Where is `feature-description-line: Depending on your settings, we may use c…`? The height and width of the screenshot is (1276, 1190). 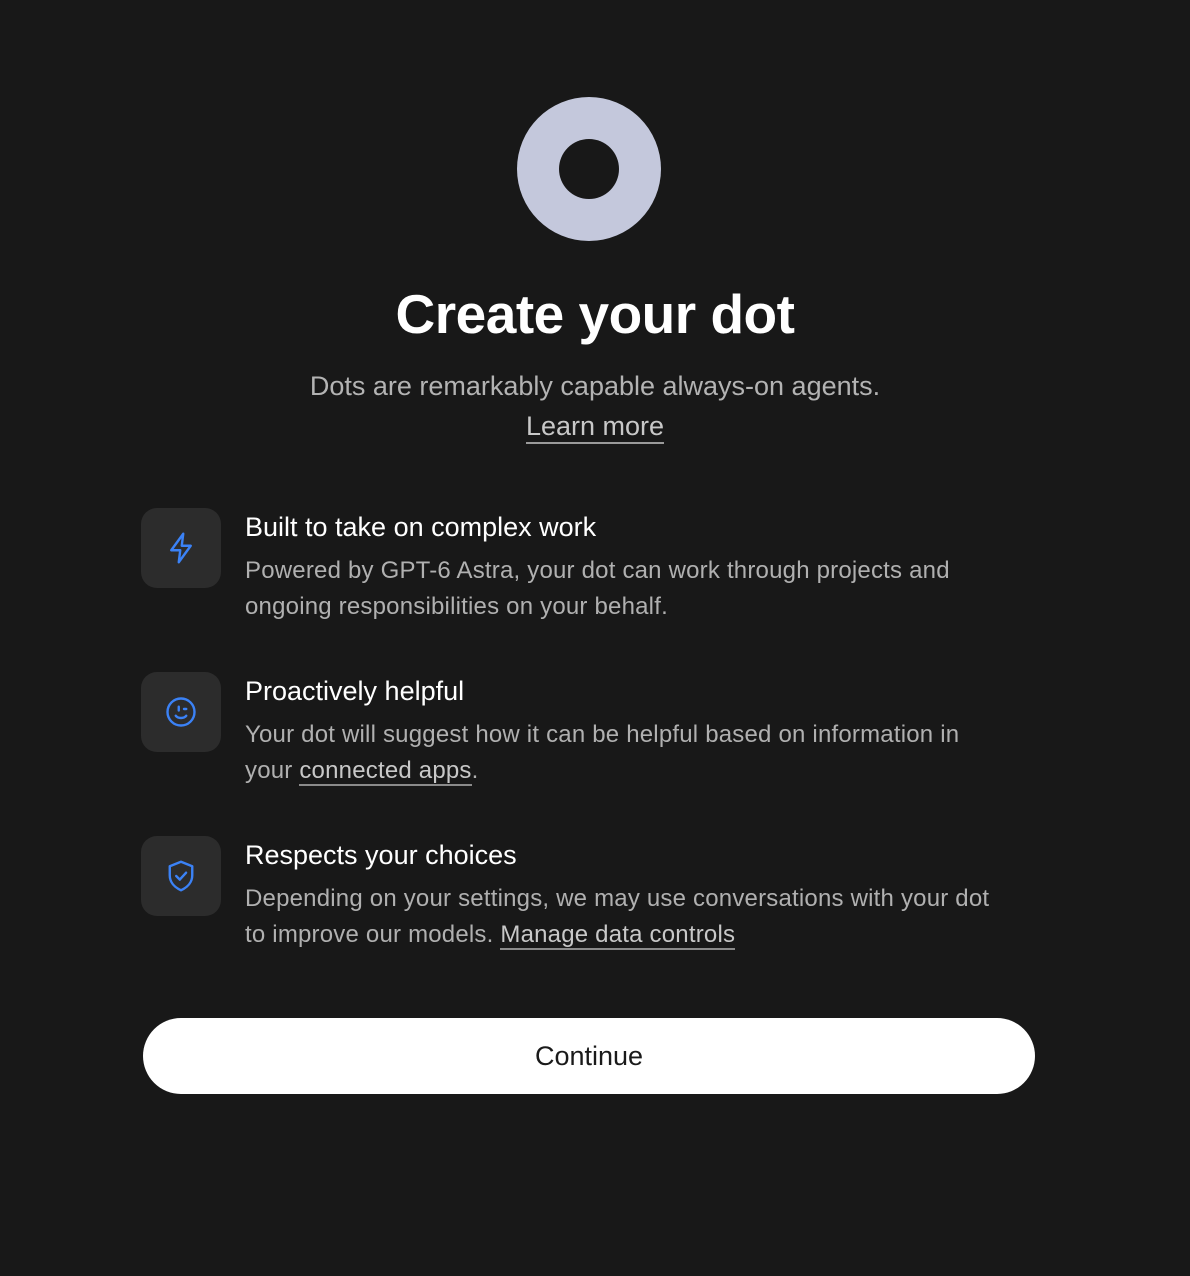 feature-description-line: Depending on your settings, we may use c… is located at coordinates (617, 898).